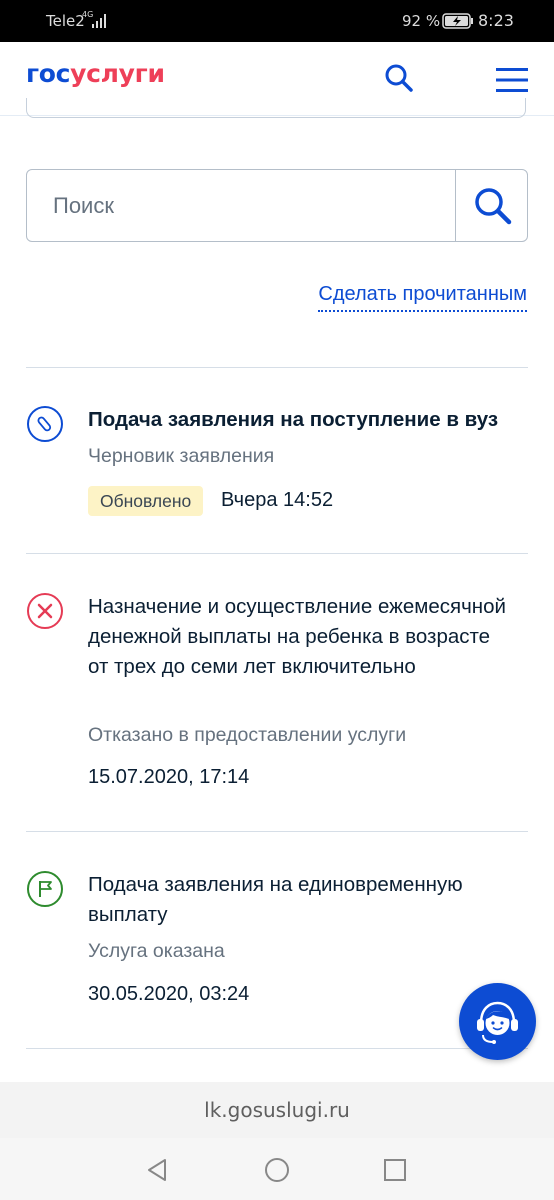 This screenshot has width=554, height=1200. I want to click on notification-status: Услуга оказана, so click(156, 951).